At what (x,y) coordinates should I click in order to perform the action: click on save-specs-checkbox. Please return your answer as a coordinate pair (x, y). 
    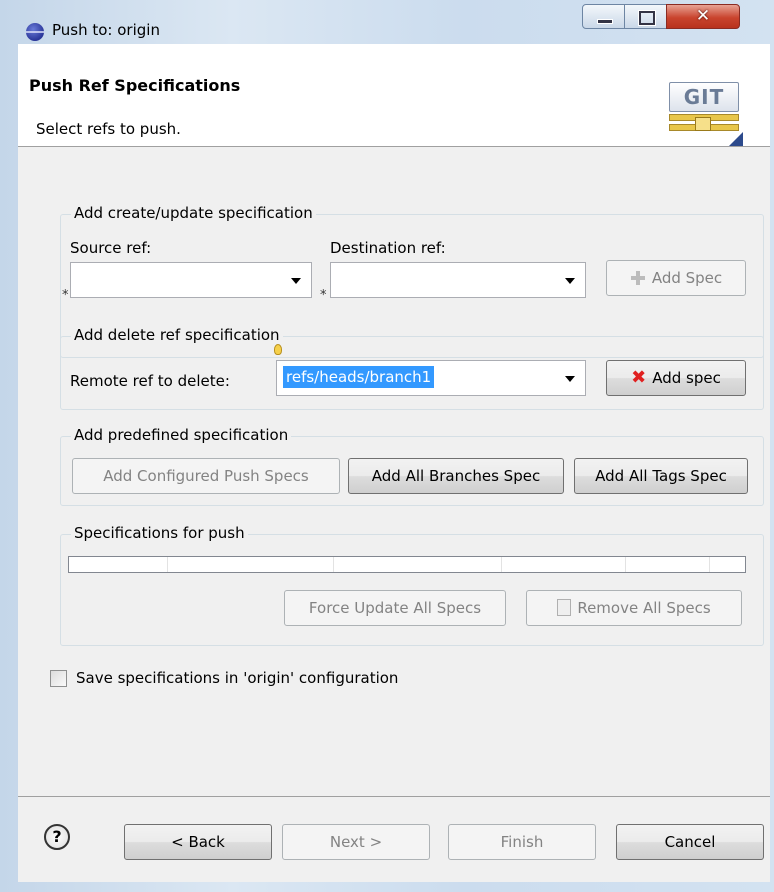
    Looking at the image, I should click on (58, 678).